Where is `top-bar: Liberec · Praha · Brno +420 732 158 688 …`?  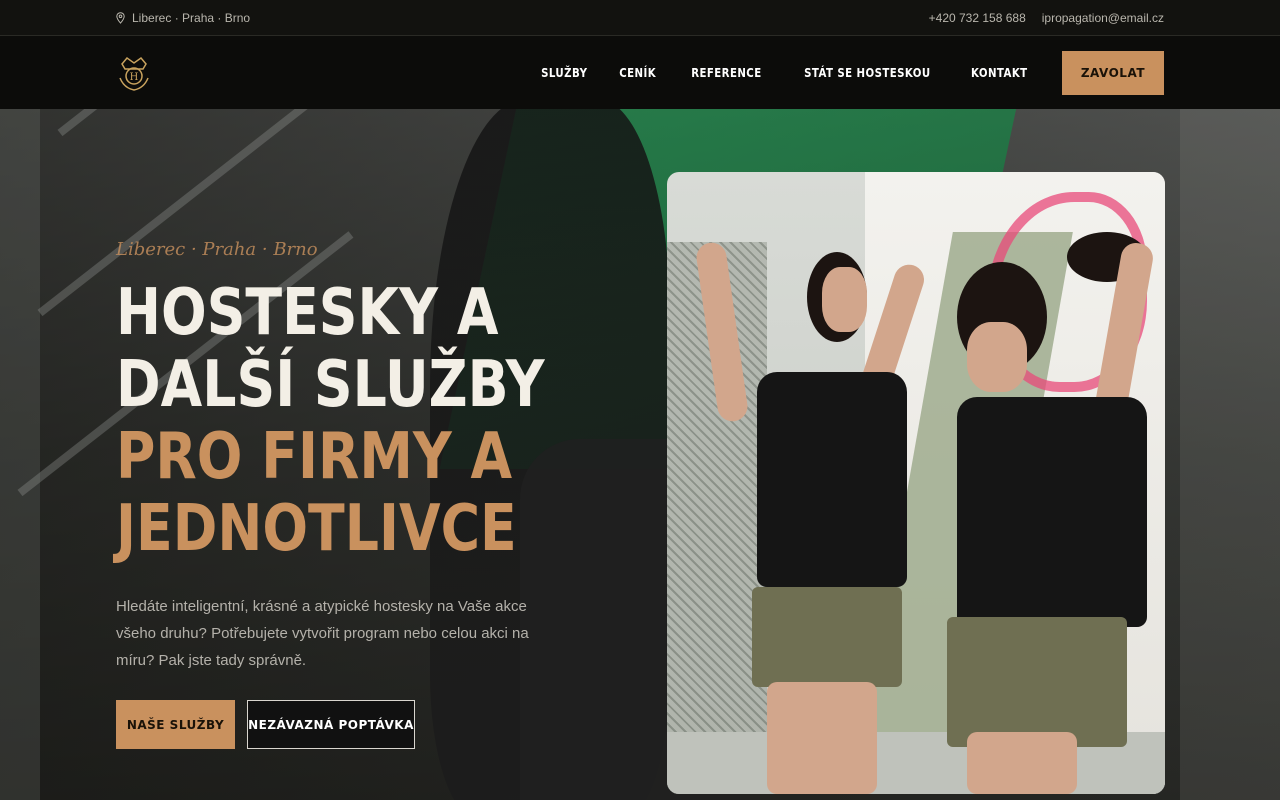 top-bar: Liberec · Praha · Brno +420 732 158 688 … is located at coordinates (640, 18).